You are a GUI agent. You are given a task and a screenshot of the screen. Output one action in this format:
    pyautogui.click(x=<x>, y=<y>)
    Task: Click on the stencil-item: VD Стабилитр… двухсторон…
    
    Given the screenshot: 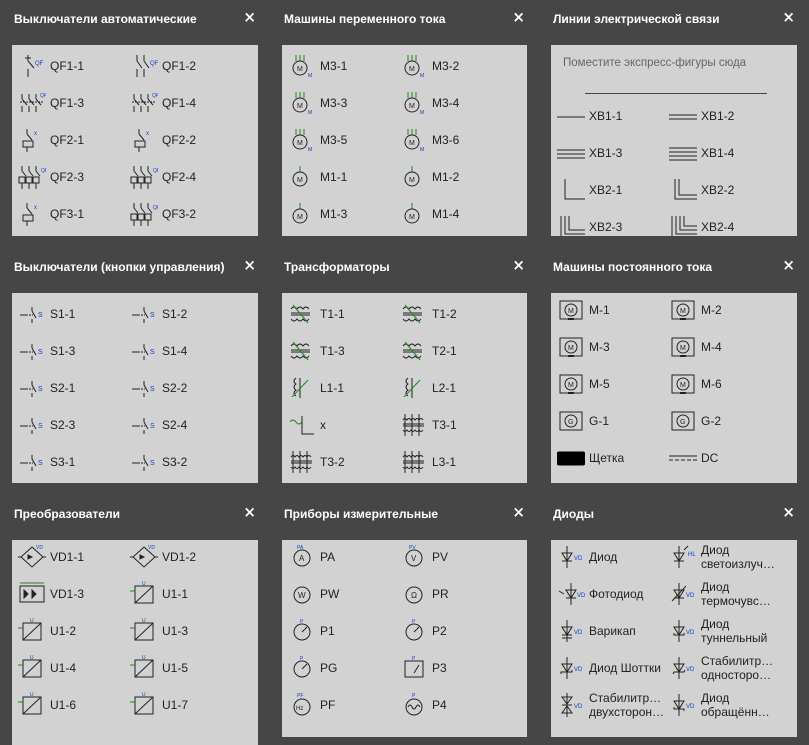 What is the action you would take?
    pyautogui.click(x=616, y=705)
    